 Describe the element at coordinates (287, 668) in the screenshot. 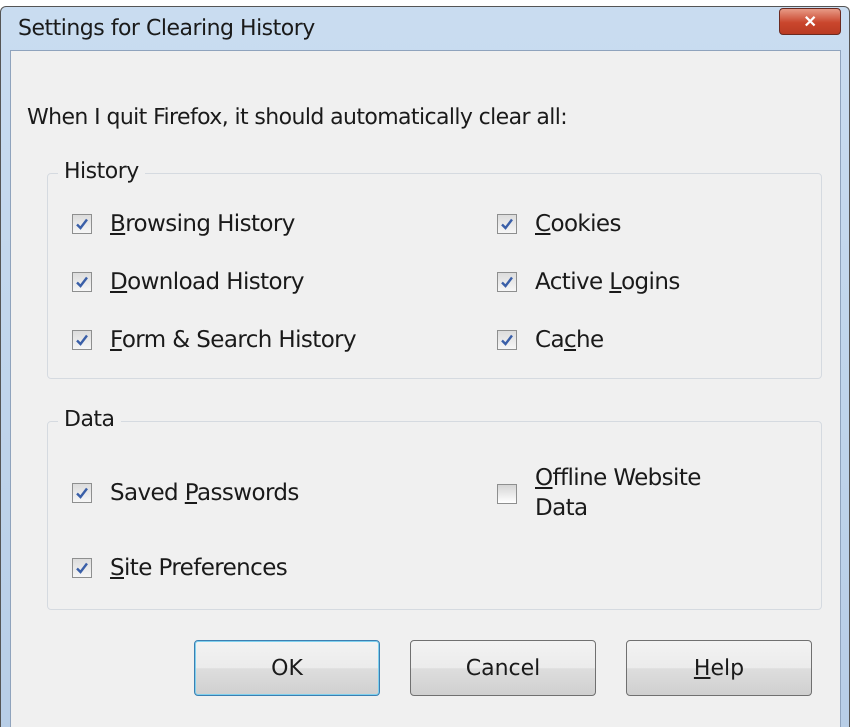

I see `dialog-button: OK` at that location.